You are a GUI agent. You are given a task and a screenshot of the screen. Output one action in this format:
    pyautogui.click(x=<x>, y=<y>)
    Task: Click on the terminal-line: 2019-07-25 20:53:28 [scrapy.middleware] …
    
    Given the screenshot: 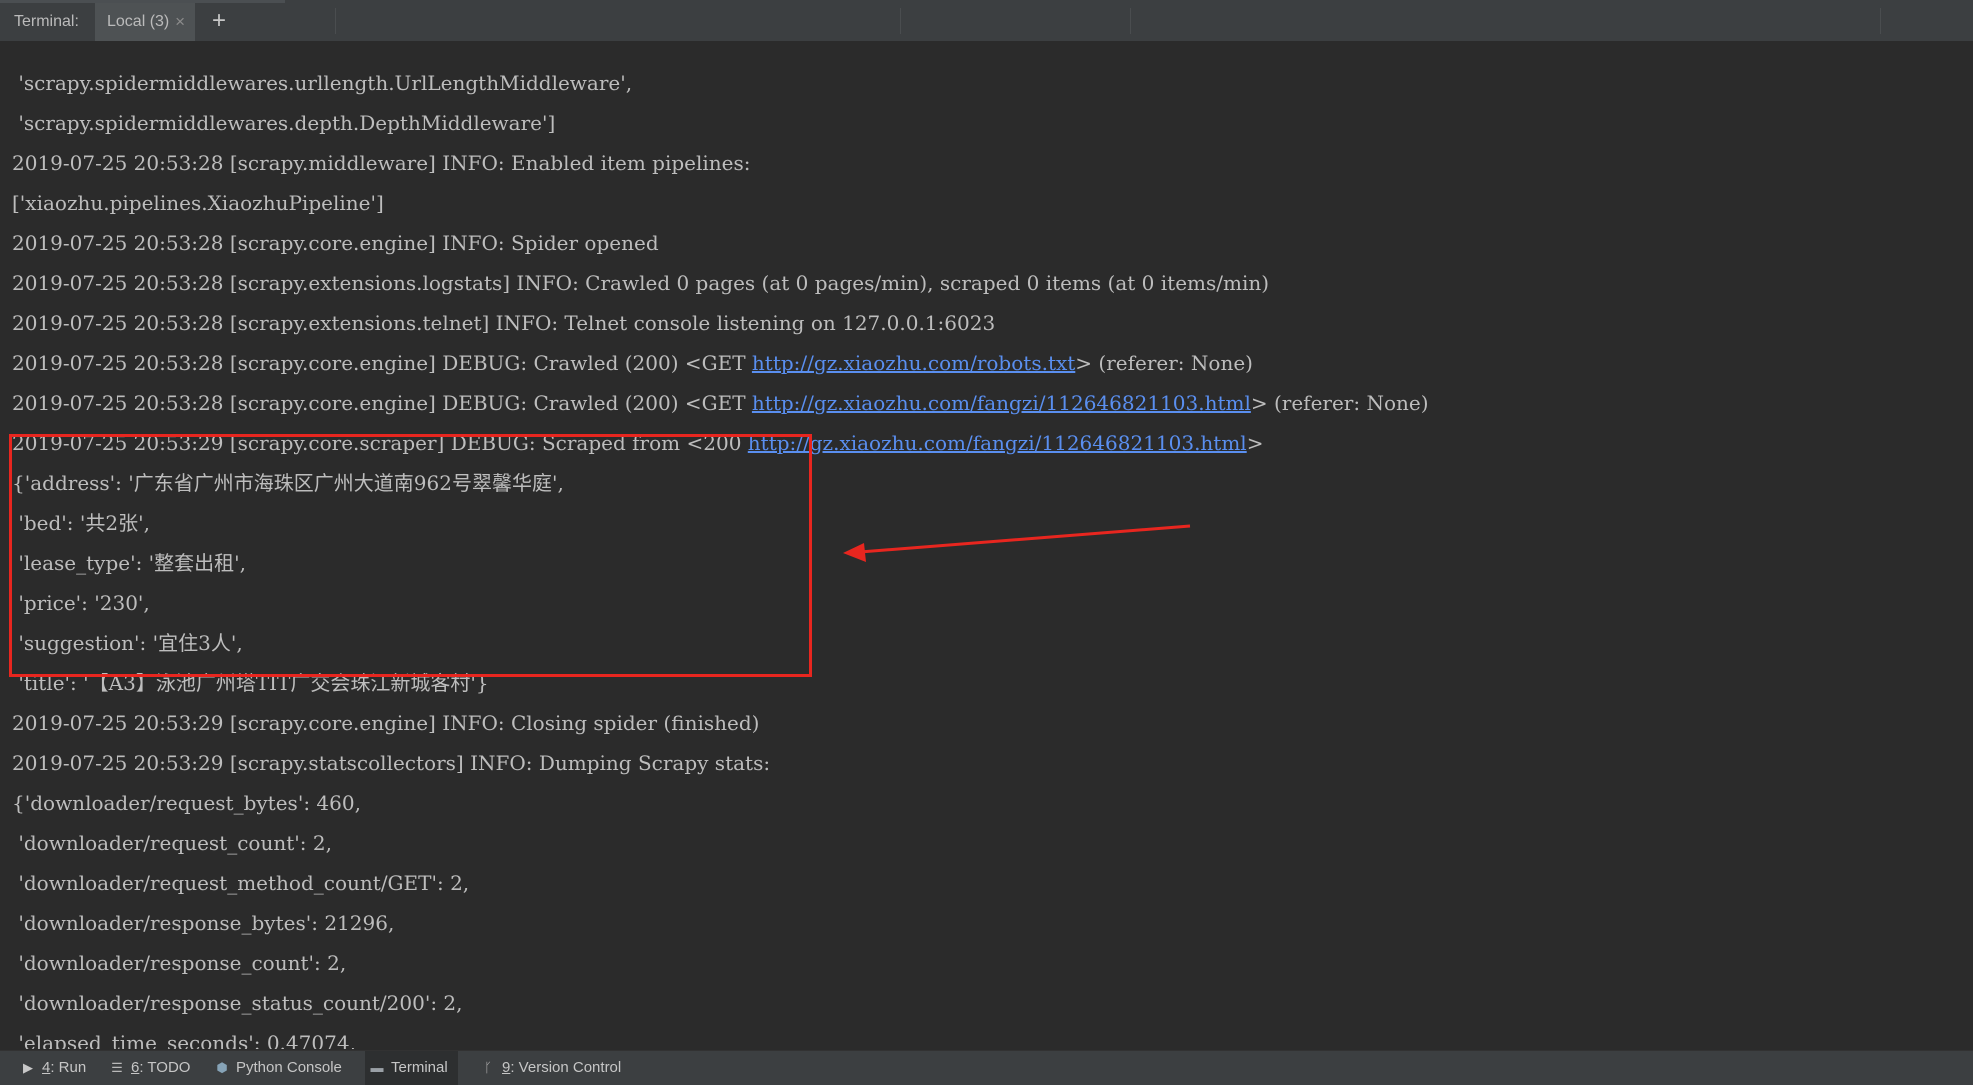 What is the action you would take?
    pyautogui.click(x=381, y=163)
    